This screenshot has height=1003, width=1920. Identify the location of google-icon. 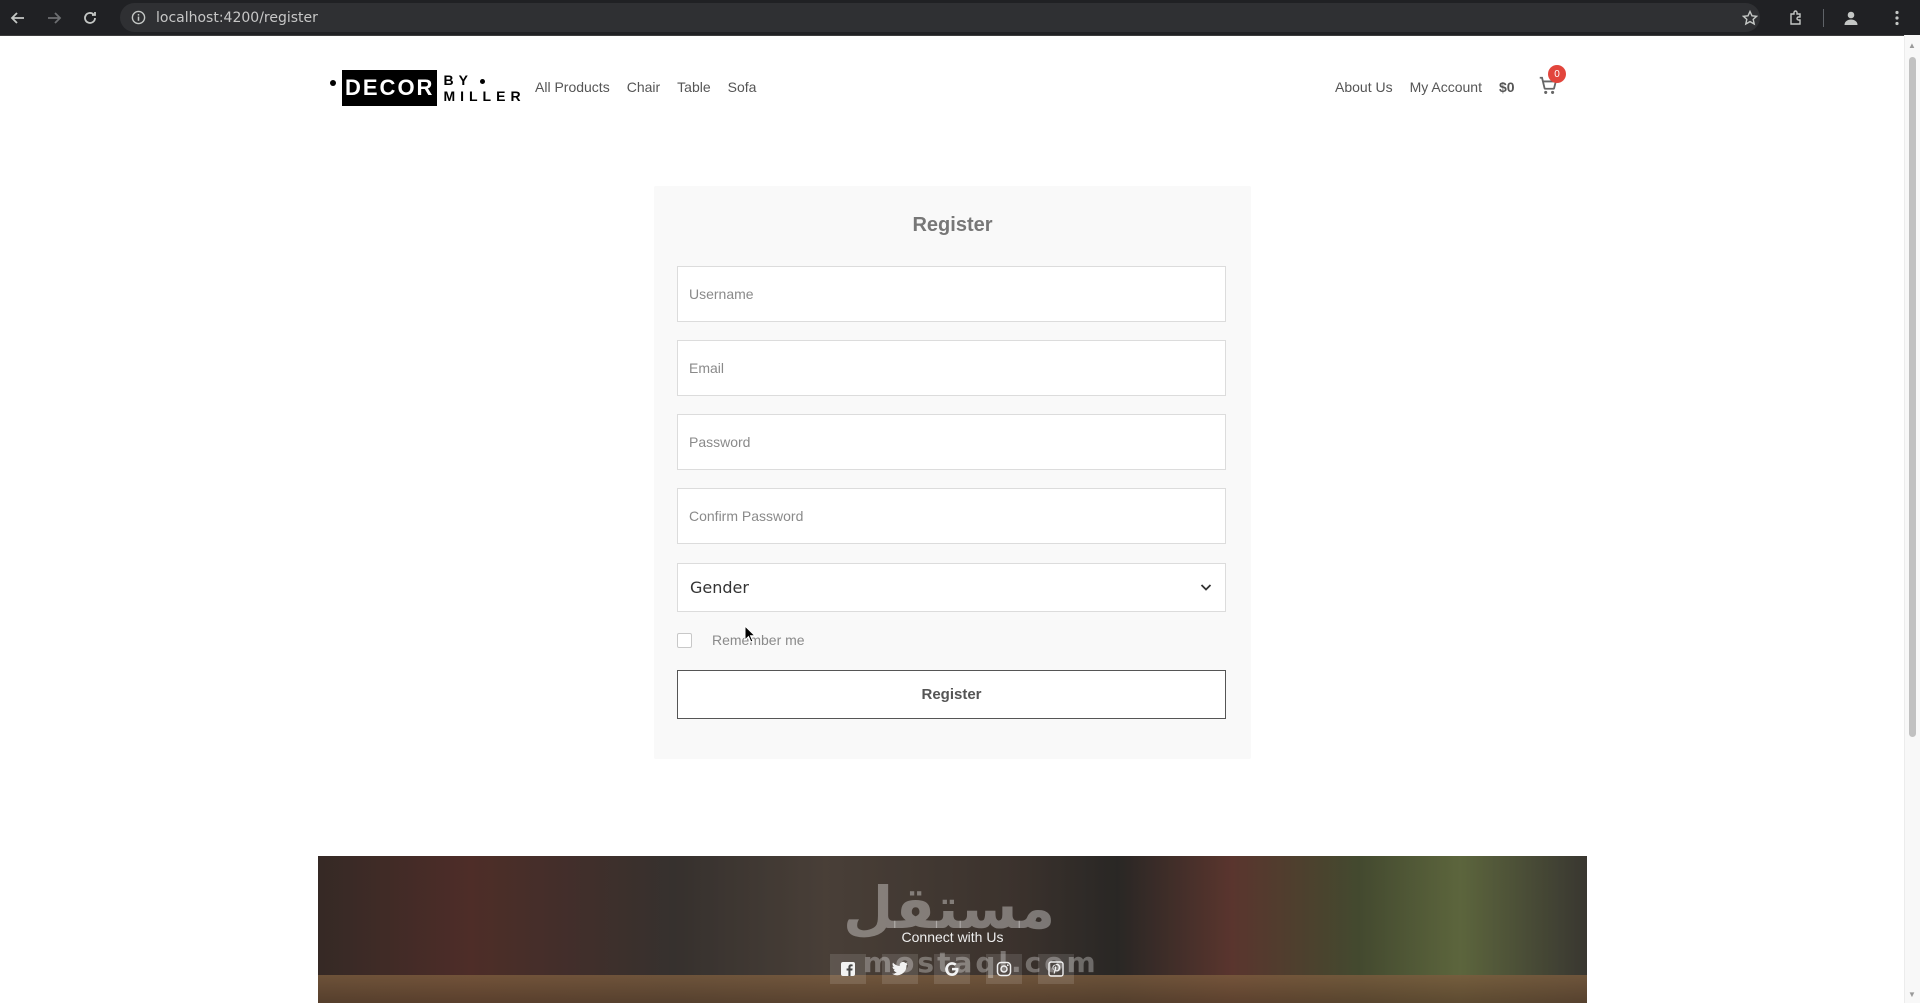
(952, 969).